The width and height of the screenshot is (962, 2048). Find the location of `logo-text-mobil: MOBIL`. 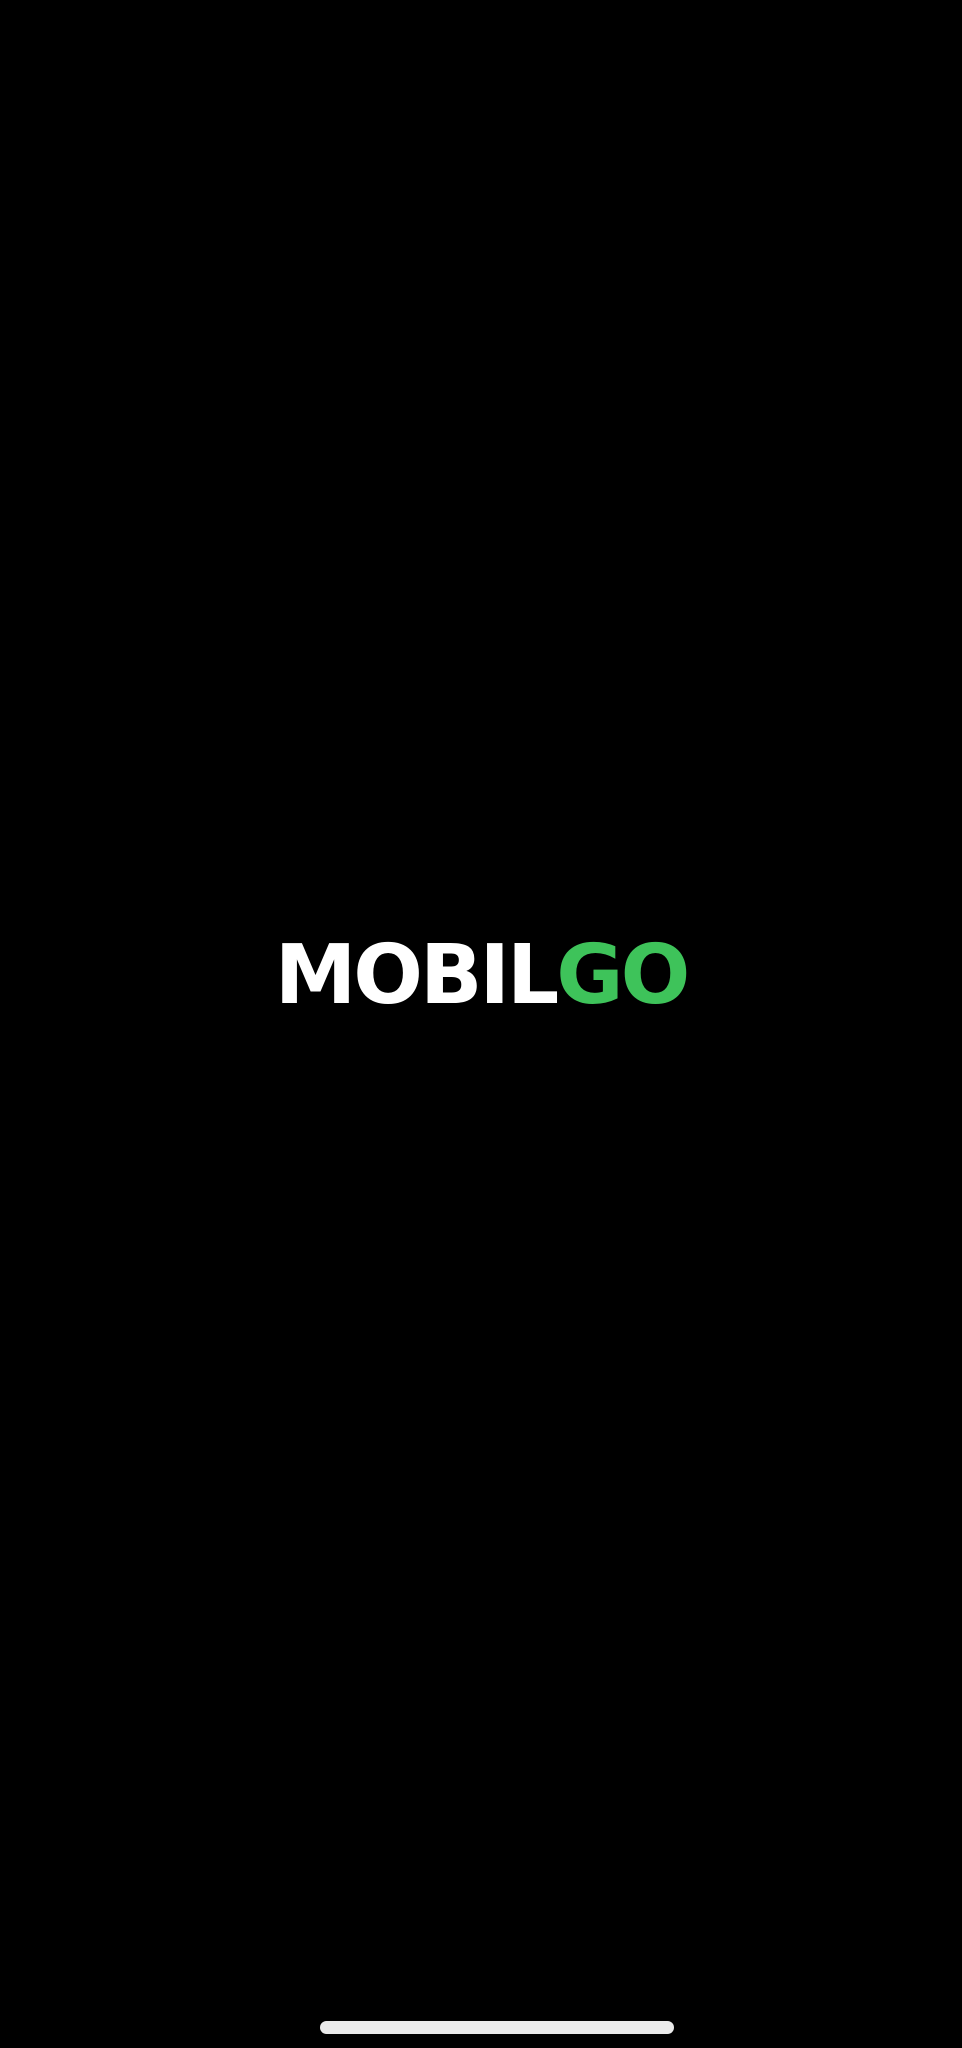

logo-text-mobil: MOBIL is located at coordinates (417, 975).